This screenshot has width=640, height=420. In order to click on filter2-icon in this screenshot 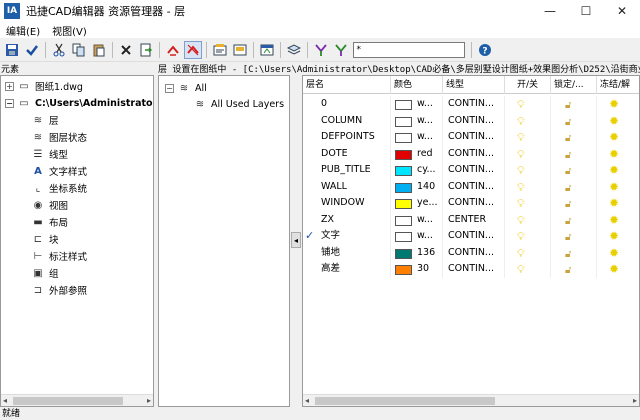, I will do `click(341, 50)`.